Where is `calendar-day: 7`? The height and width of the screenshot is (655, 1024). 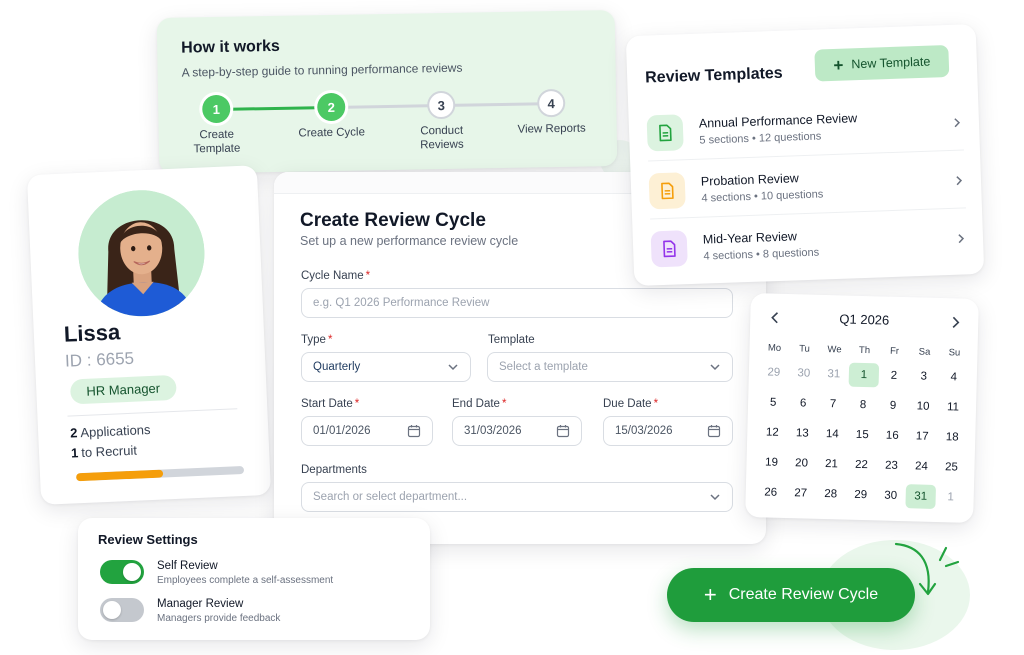
calendar-day: 7 is located at coordinates (833, 404).